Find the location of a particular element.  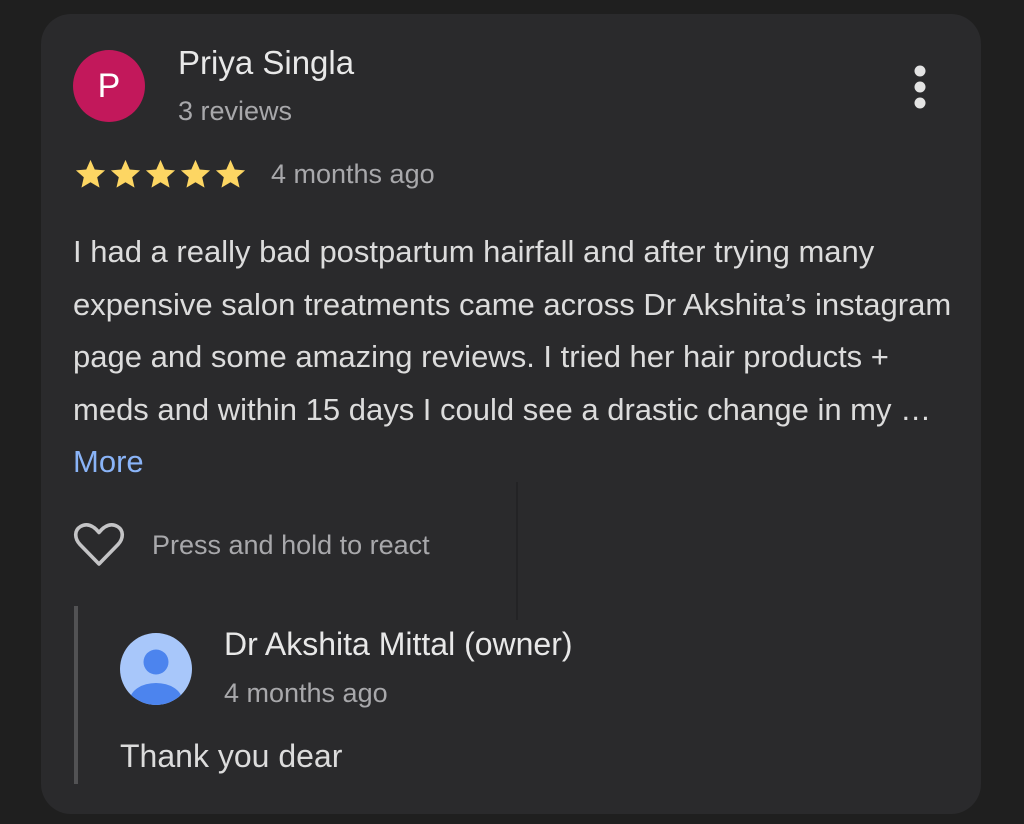

author-reviews-count: 3 reviews is located at coordinates (235, 111).